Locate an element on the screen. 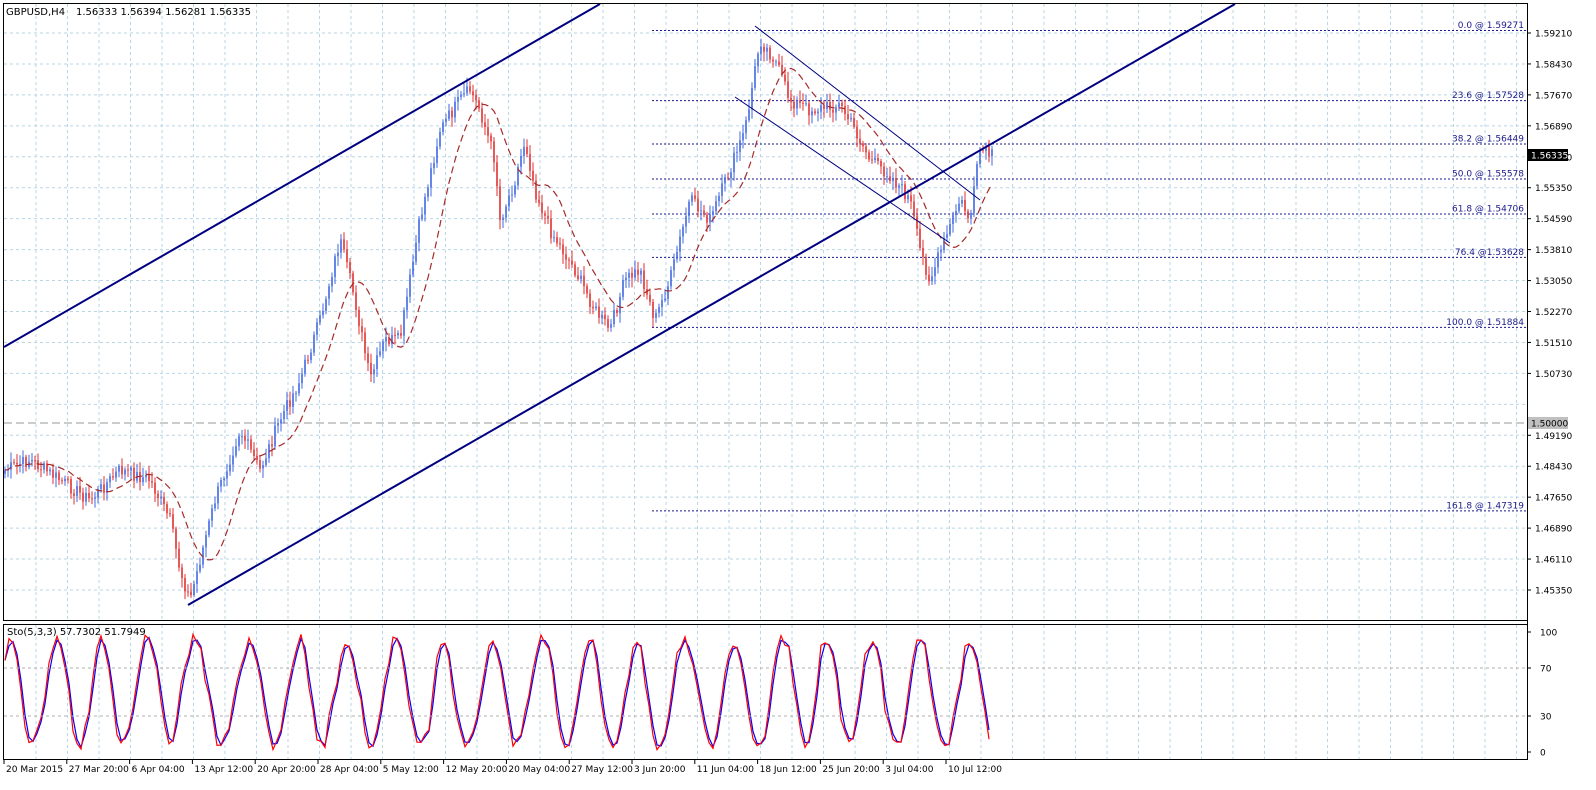 This screenshot has height=790, width=1596. time-label: 25 Jun 20:00 is located at coordinates (850, 770).